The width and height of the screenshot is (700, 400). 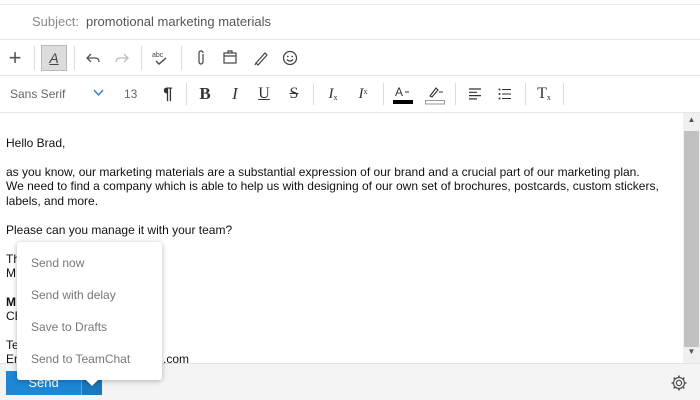 I want to click on superscript-icon: Ix, so click(x=363, y=94).